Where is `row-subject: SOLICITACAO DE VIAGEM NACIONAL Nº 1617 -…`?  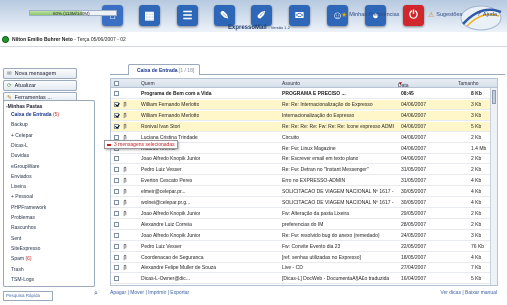 row-subject: SOLICITACAO DE VIAGEM NACIONAL Nº 1617 -… is located at coordinates (338, 192).